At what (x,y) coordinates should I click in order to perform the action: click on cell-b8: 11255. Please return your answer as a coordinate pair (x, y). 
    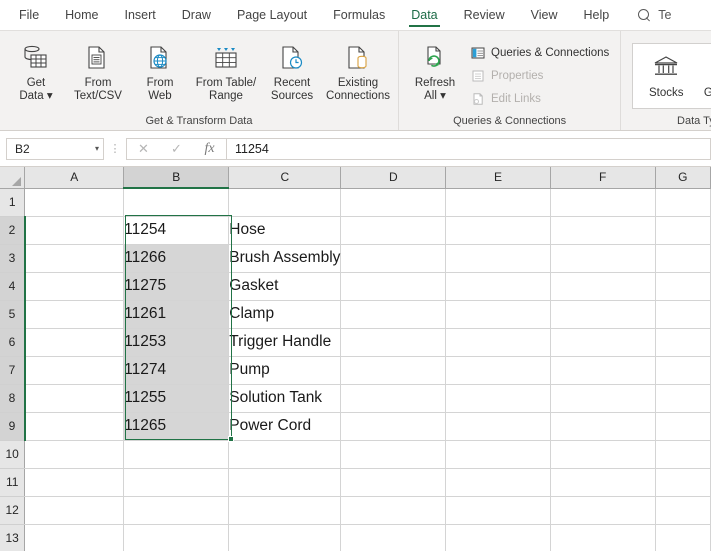
    Looking at the image, I should click on (176, 398).